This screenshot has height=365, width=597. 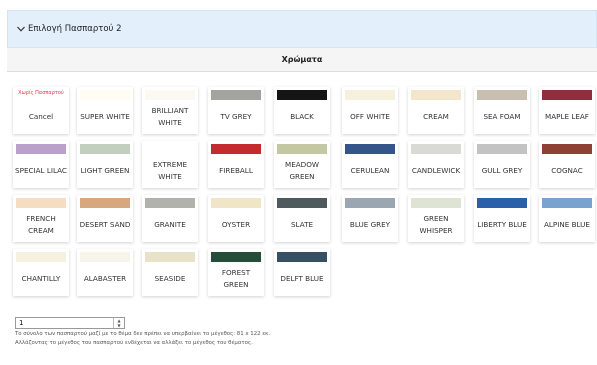 I want to click on color-tile-black: BLACK, so click(x=302, y=110).